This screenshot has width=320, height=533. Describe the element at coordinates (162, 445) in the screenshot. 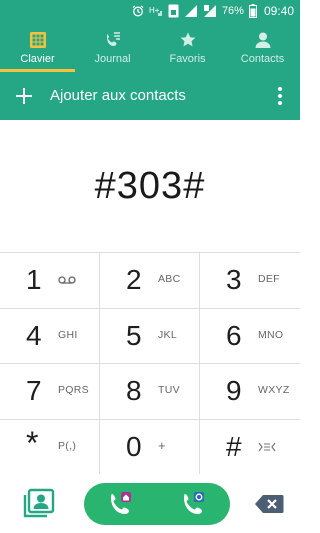

I see `key-letters: +` at that location.